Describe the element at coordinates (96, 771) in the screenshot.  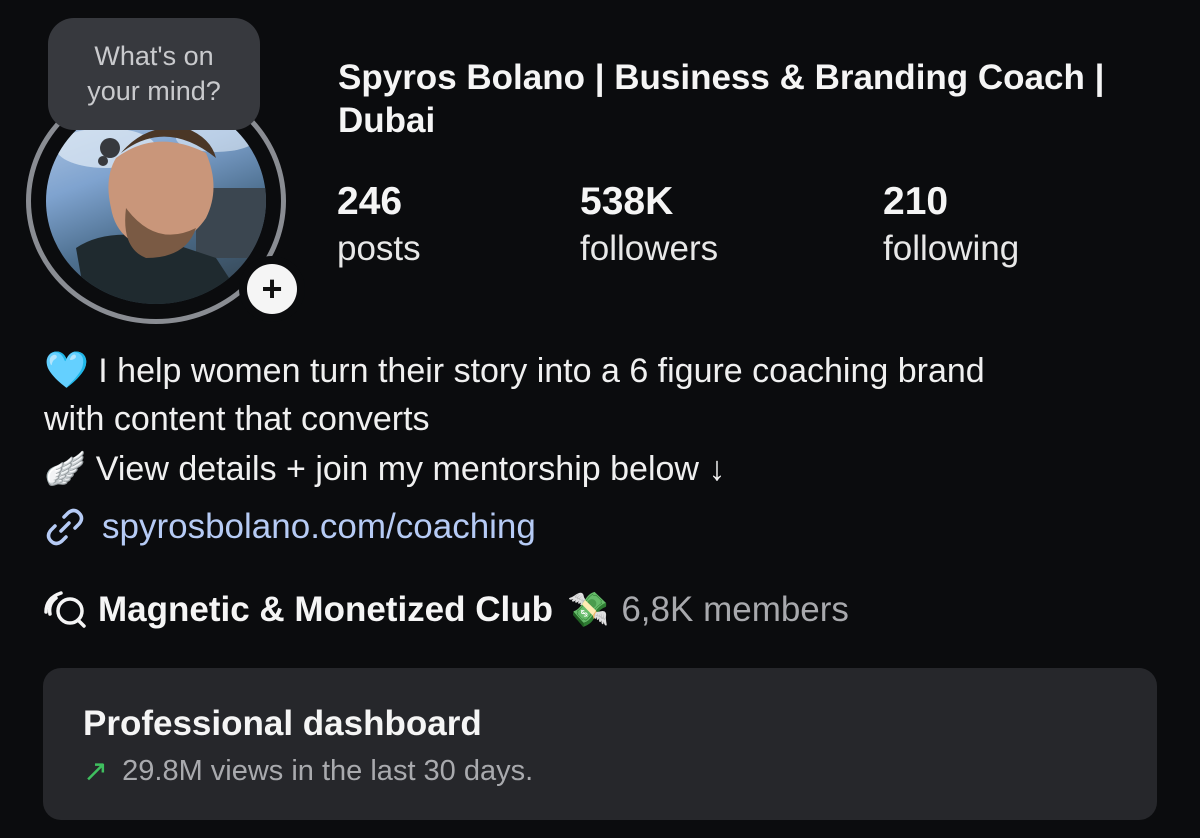
I see `trend-up-icon: ↗` at that location.